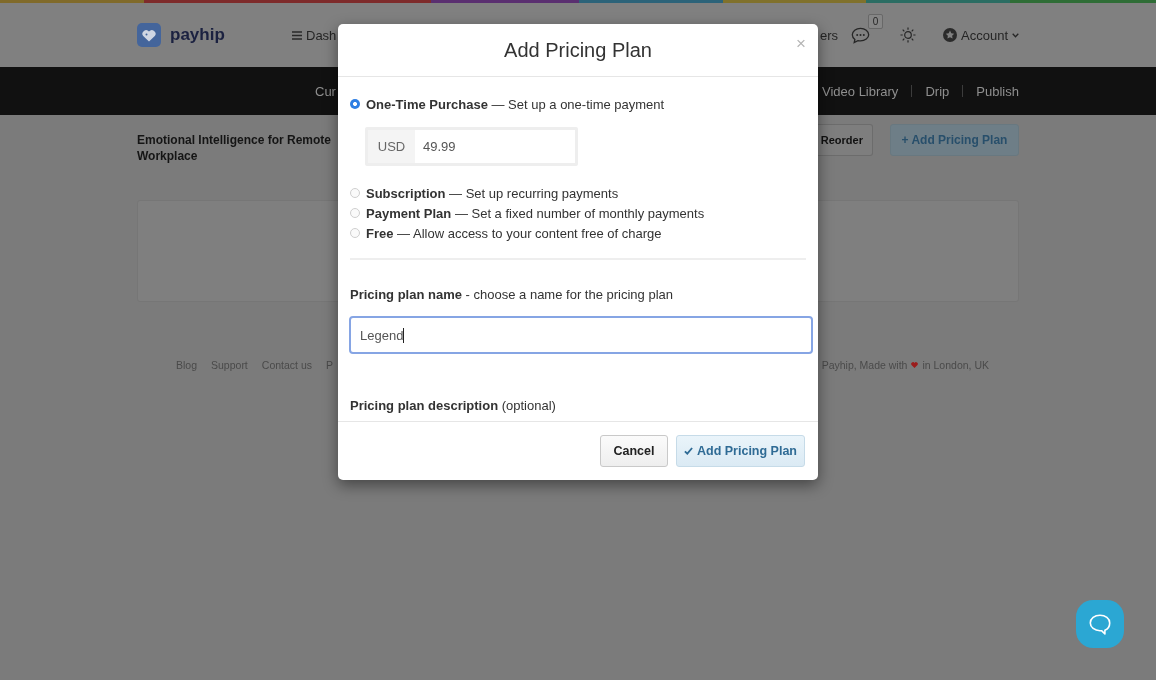 This screenshot has width=1156, height=680. Describe the element at coordinates (937, 91) in the screenshot. I see `nav-link: Drip` at that location.